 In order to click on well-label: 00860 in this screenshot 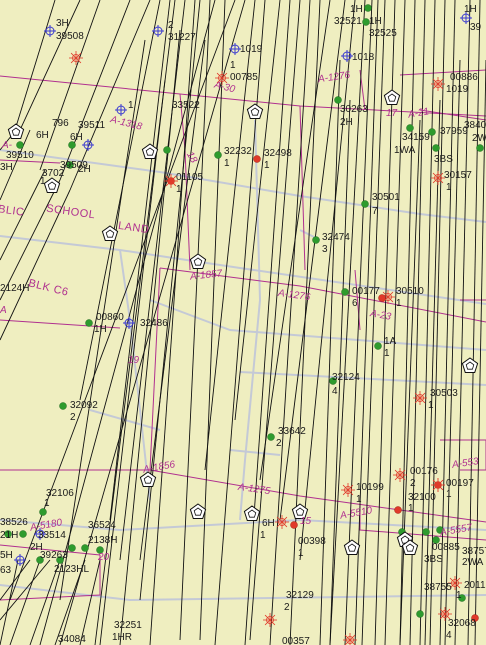, I will do `click(110, 317)`.